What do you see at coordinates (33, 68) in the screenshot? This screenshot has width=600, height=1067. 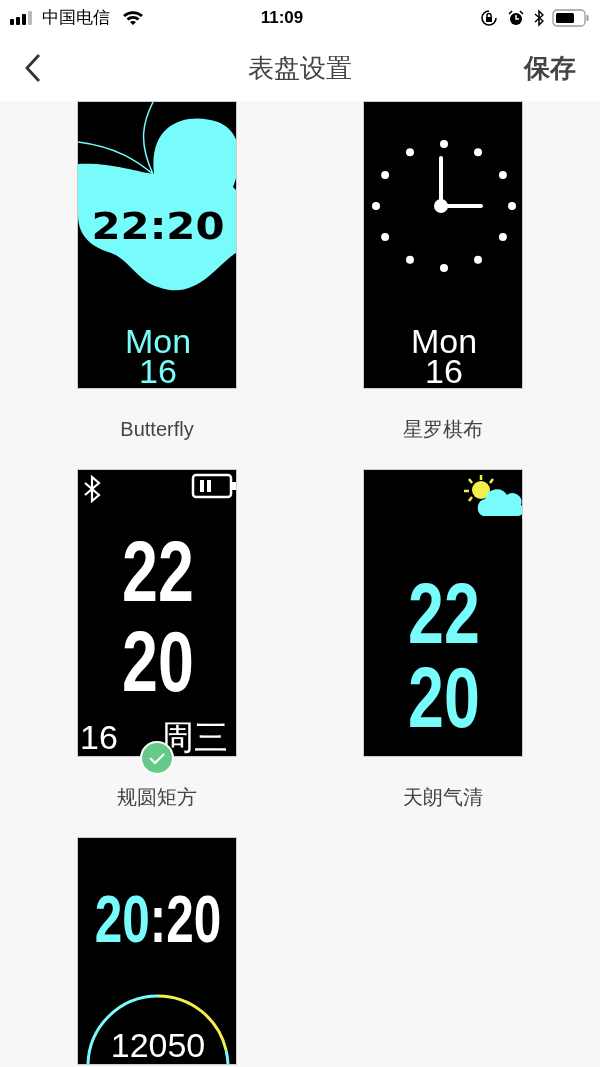 I see `back-icon` at bounding box center [33, 68].